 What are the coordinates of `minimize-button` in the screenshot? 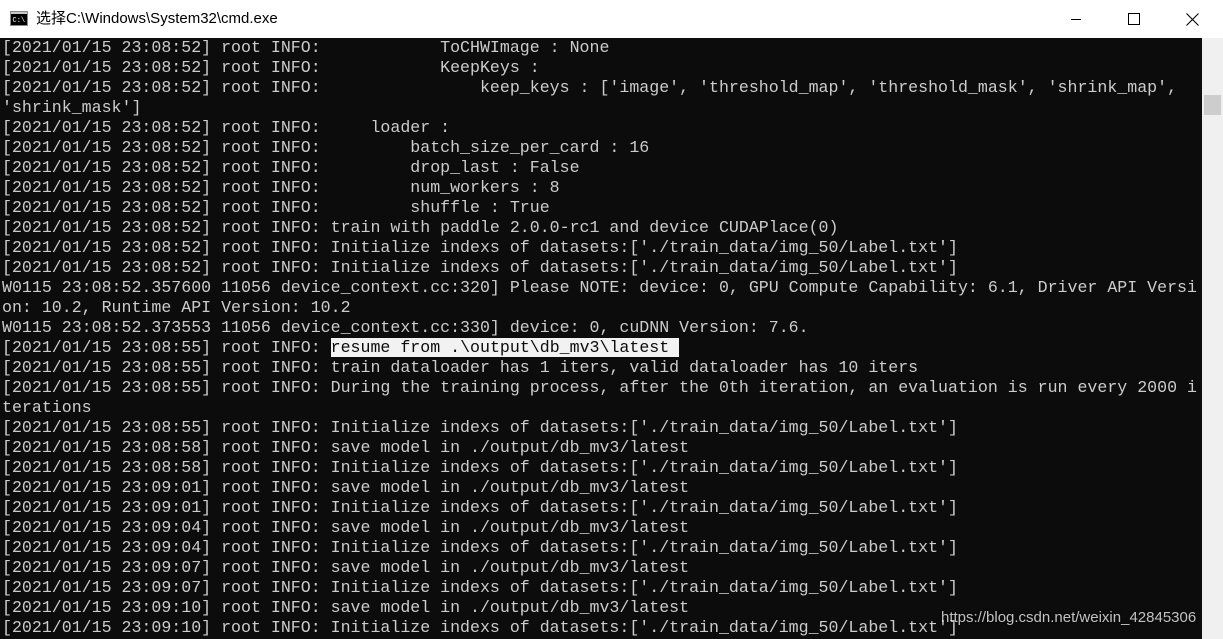 It's located at (1076, 19).